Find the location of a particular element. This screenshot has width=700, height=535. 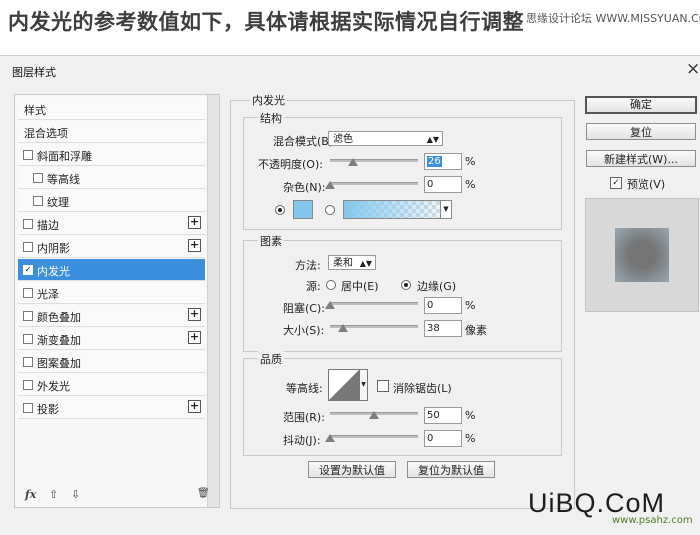

list-item-texture: 纹理 is located at coordinates (111, 201).